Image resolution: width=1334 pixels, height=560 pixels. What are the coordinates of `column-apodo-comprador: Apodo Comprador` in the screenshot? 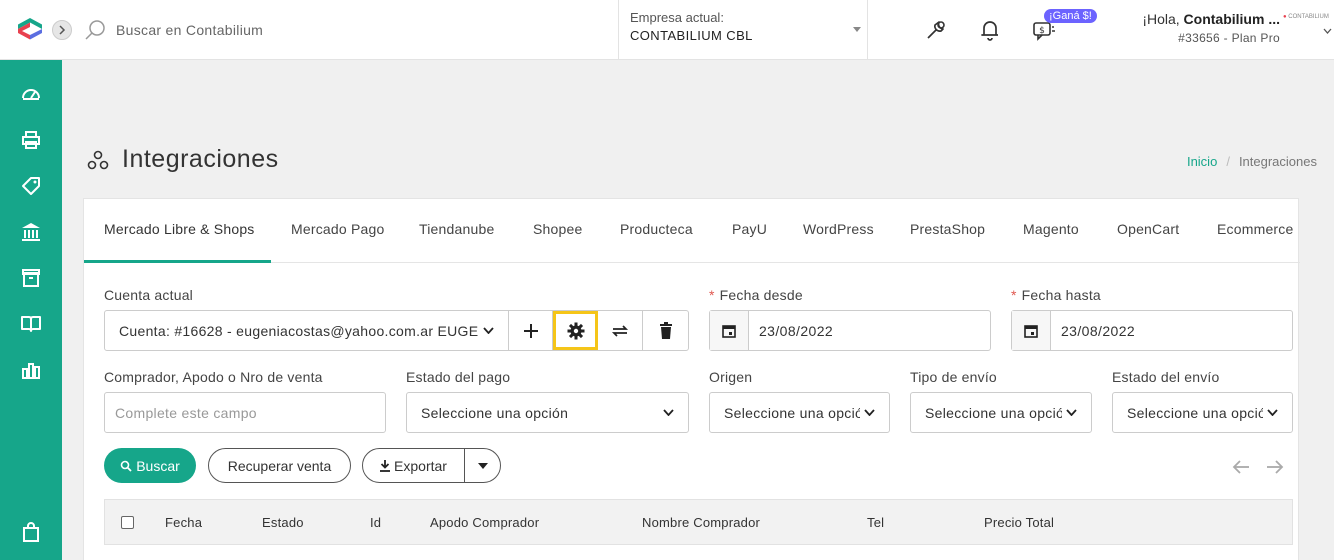 It's located at (484, 522).